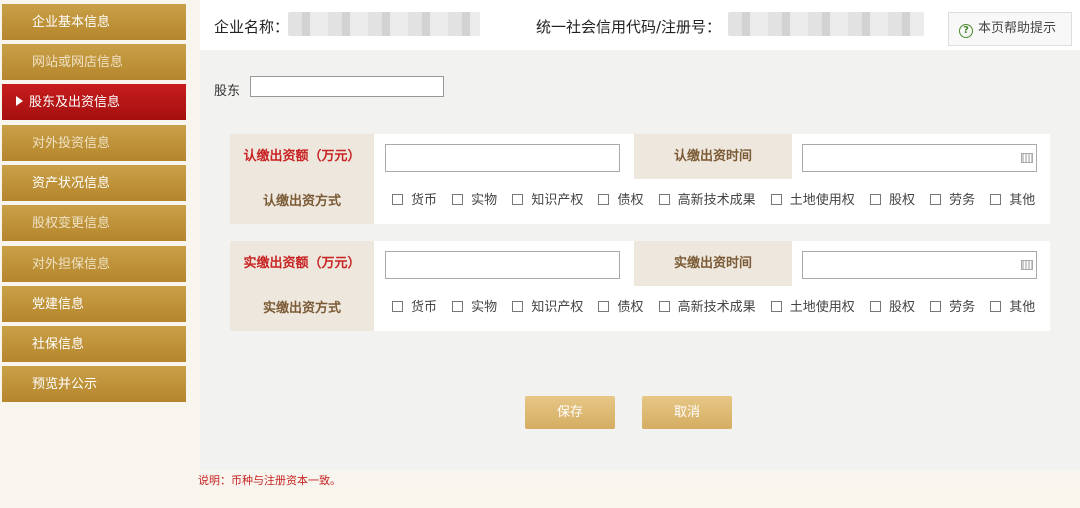 Image resolution: width=1080 pixels, height=508 pixels. I want to click on company-name-label: 企业名称：, so click(252, 27).